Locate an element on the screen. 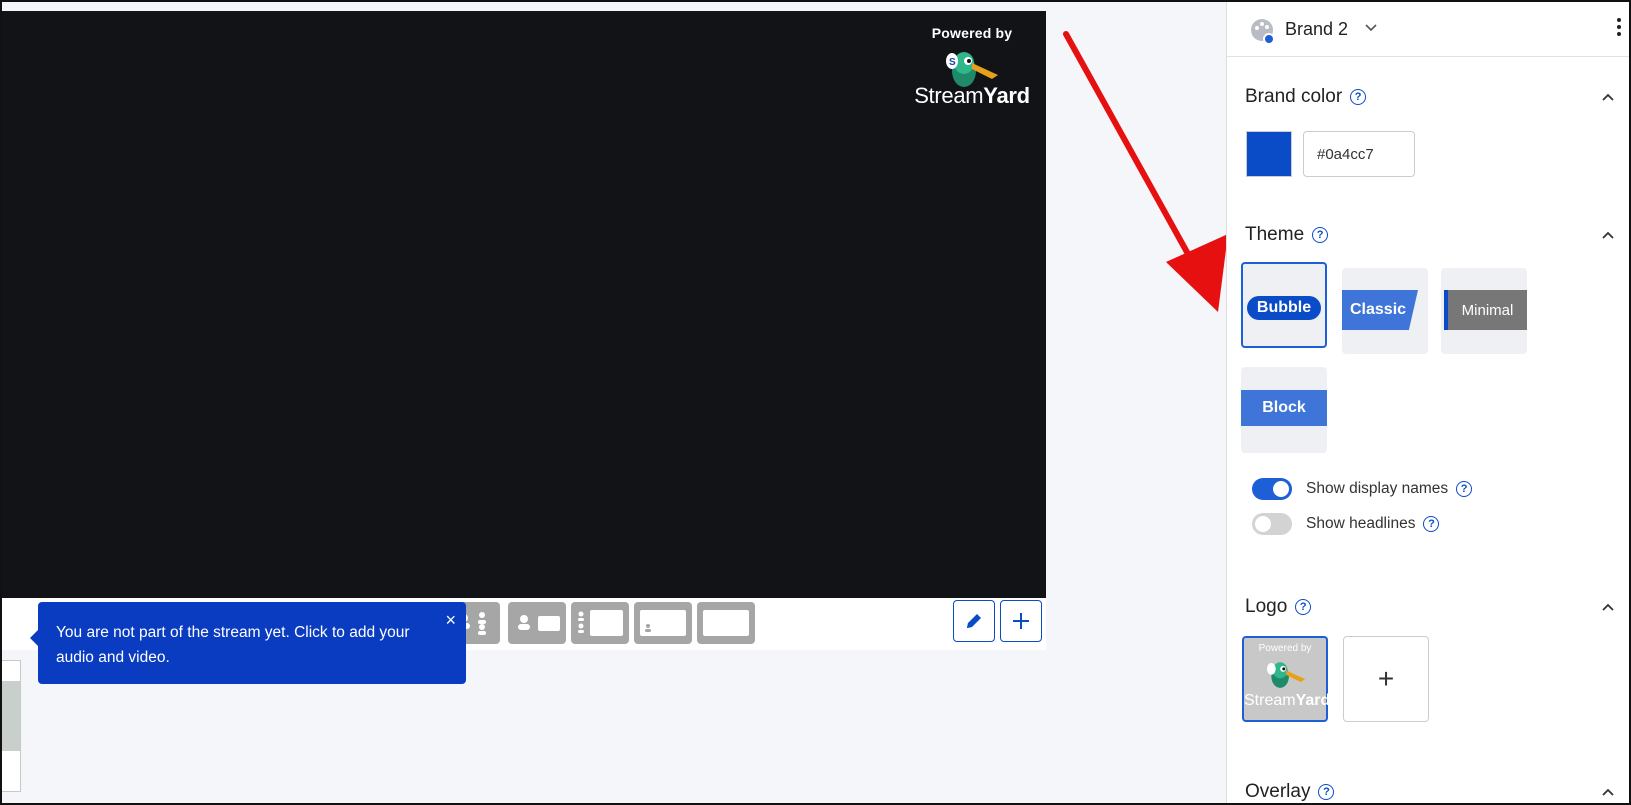 The height and width of the screenshot is (805, 1631). powered-by-label: Powered by is located at coordinates (972, 33).